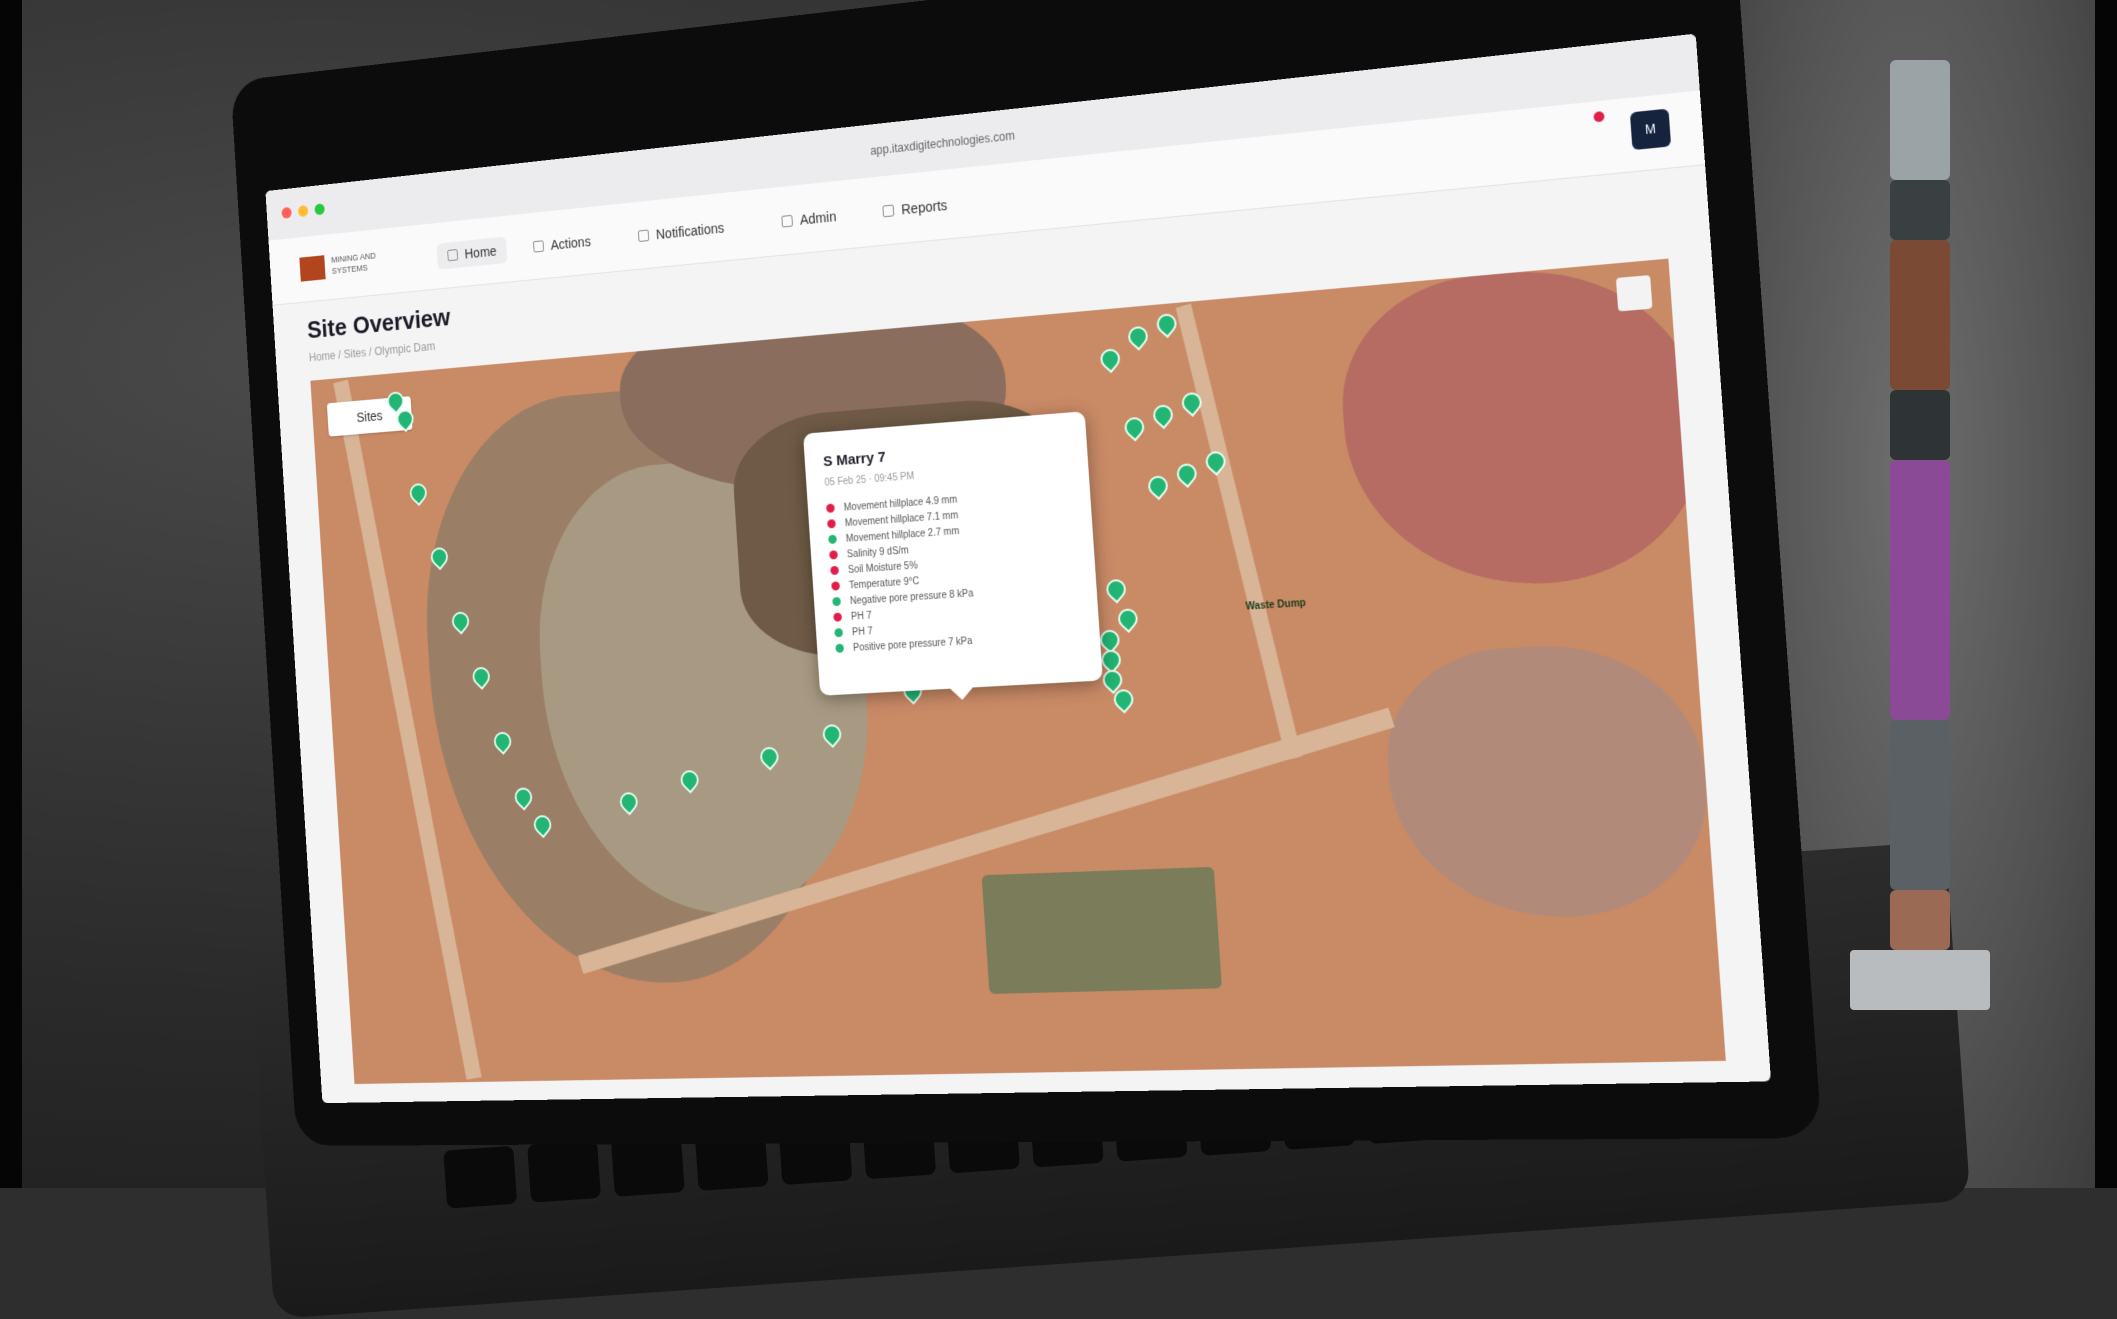  I want to click on minimize-window-icon, so click(303, 211).